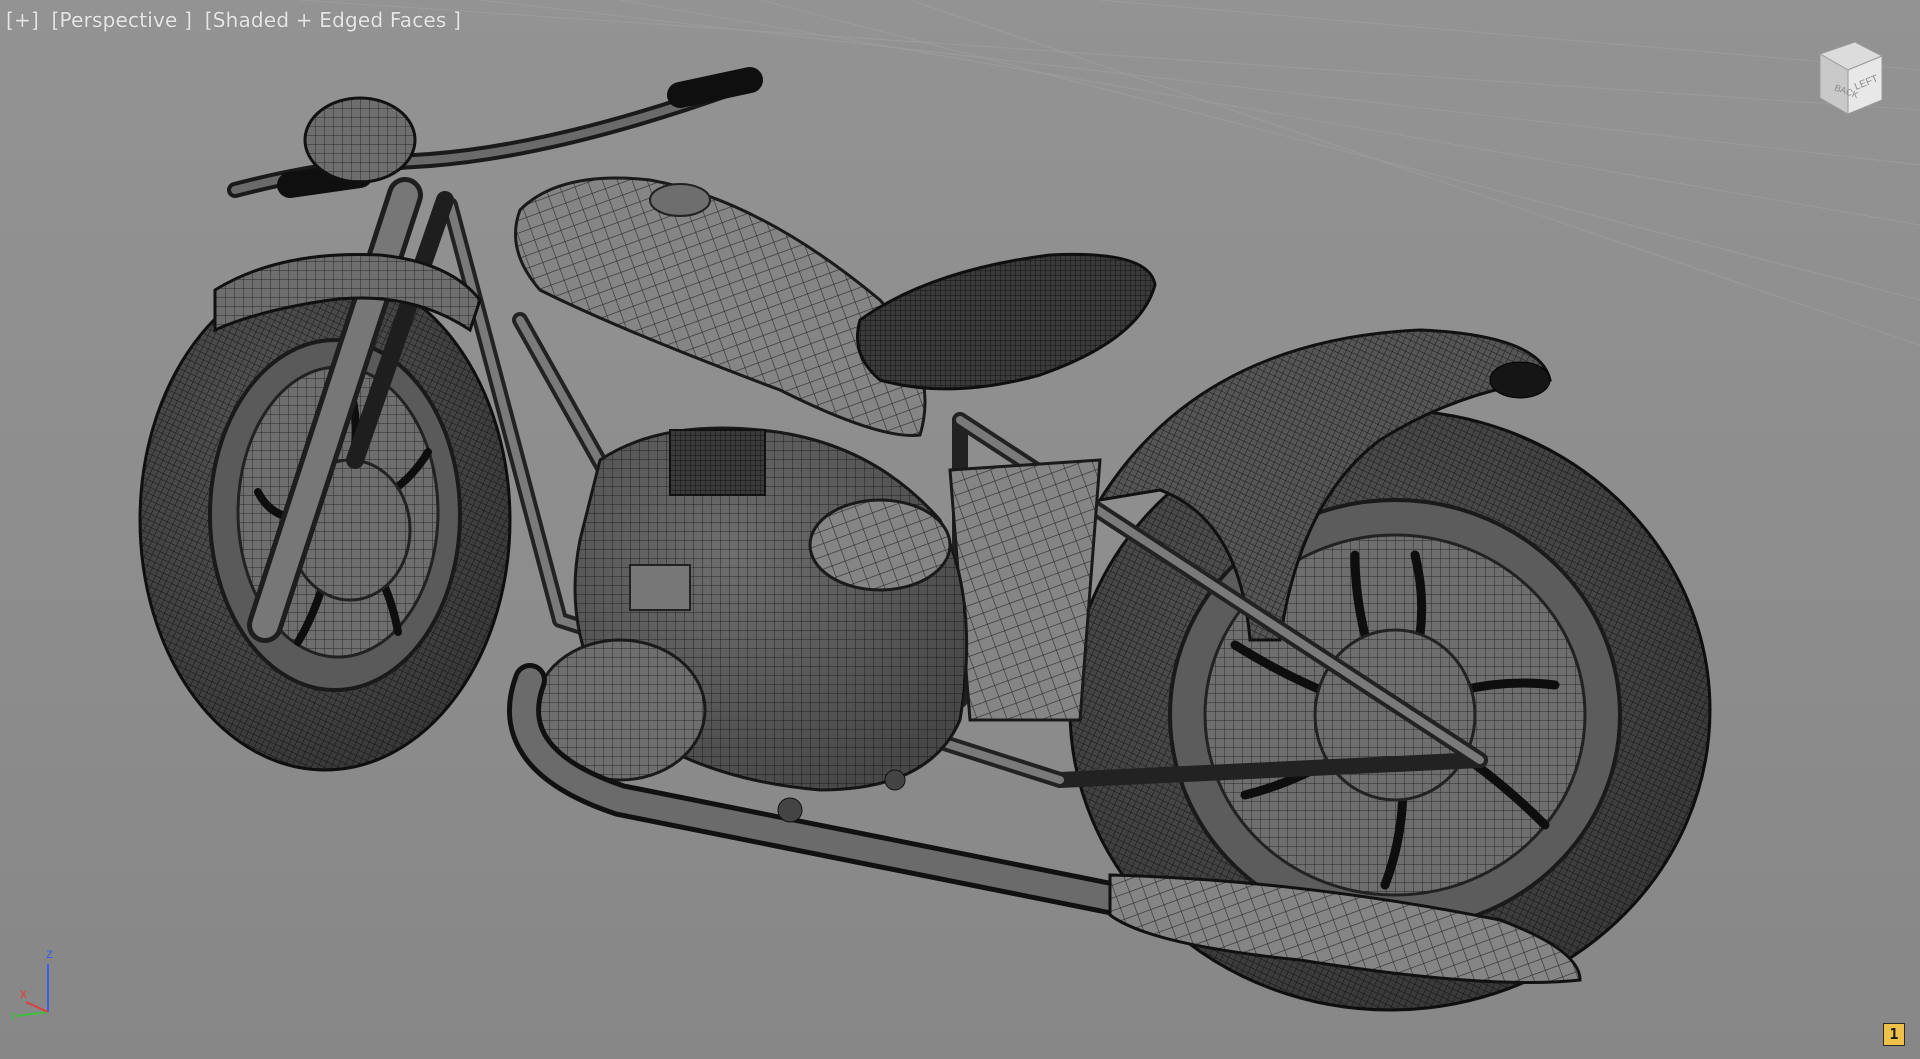  What do you see at coordinates (13, 1014) in the screenshot?
I see `axis-y-label: y` at bounding box center [13, 1014].